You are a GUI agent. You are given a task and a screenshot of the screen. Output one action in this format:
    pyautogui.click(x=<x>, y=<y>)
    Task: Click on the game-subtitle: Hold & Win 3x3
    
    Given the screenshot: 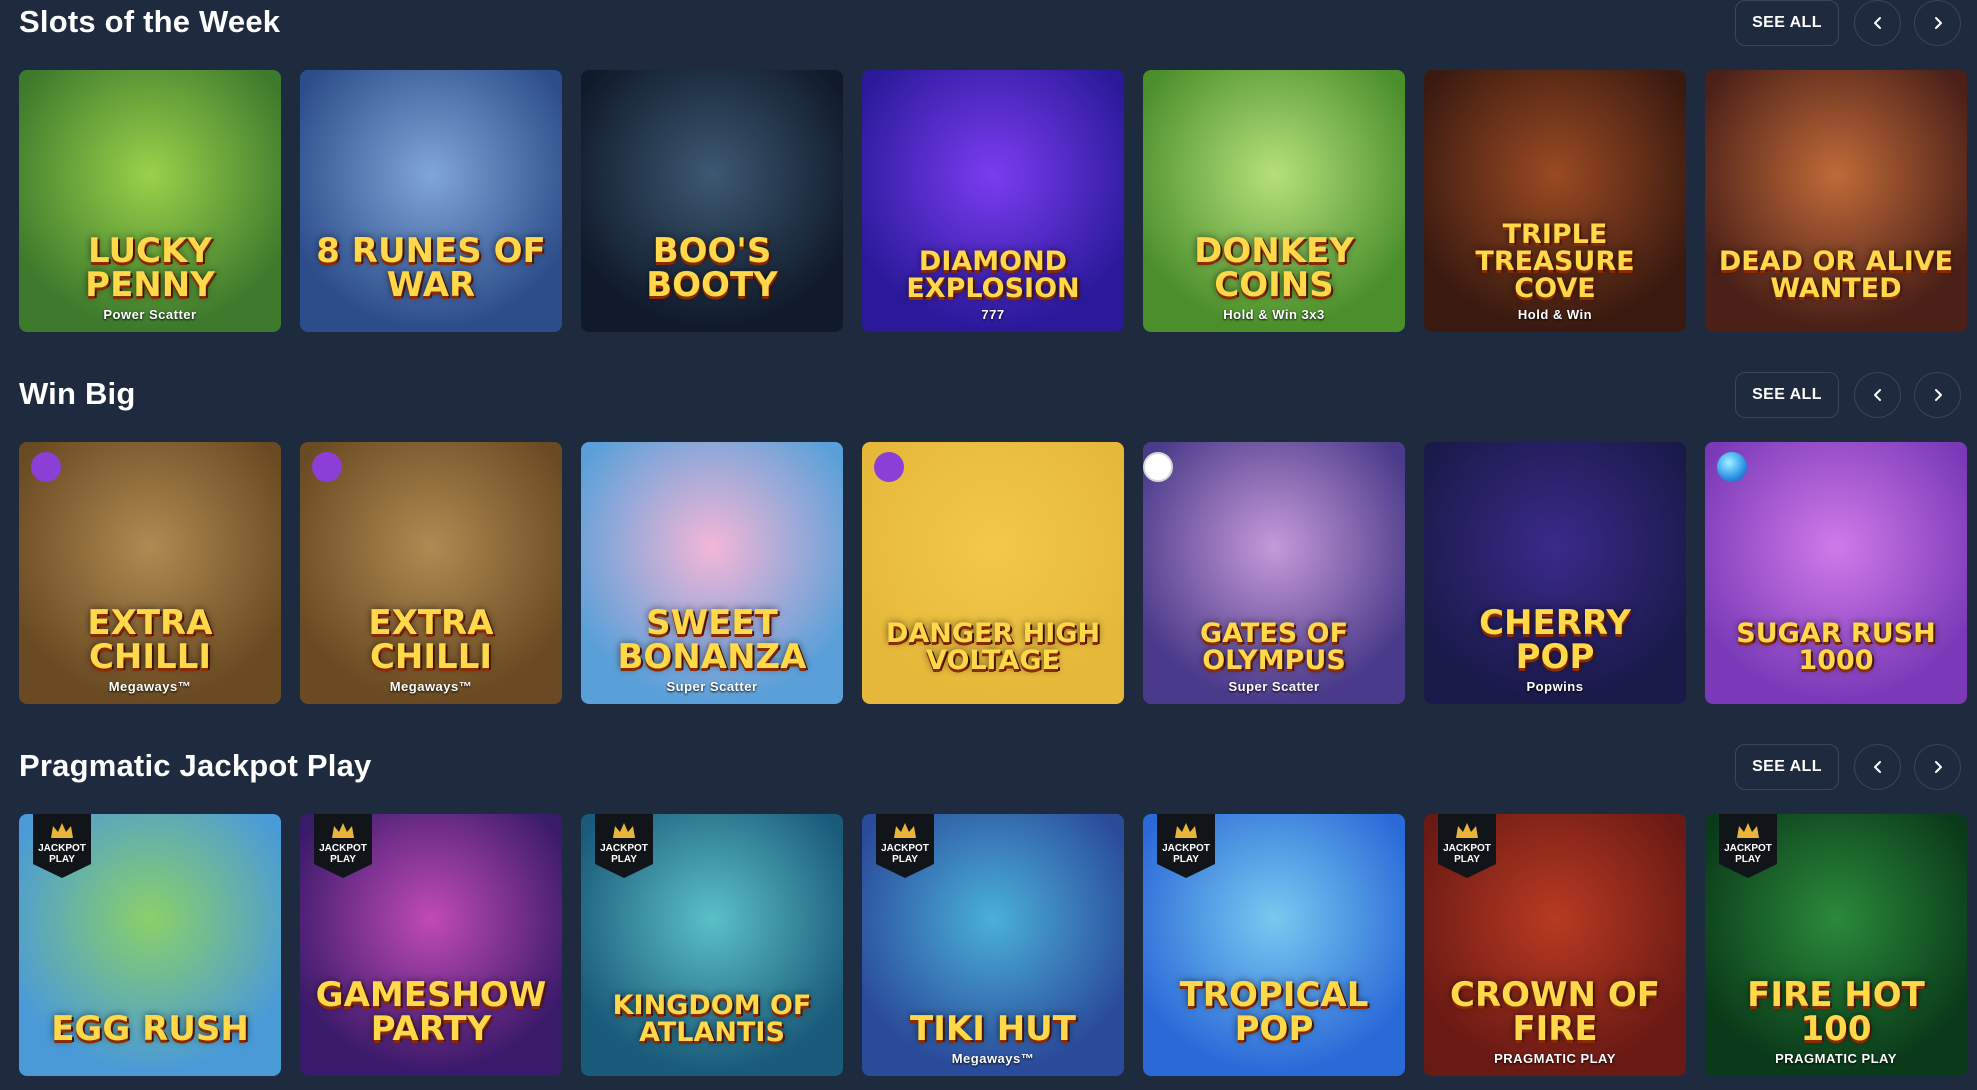 What is the action you would take?
    pyautogui.click(x=1274, y=314)
    